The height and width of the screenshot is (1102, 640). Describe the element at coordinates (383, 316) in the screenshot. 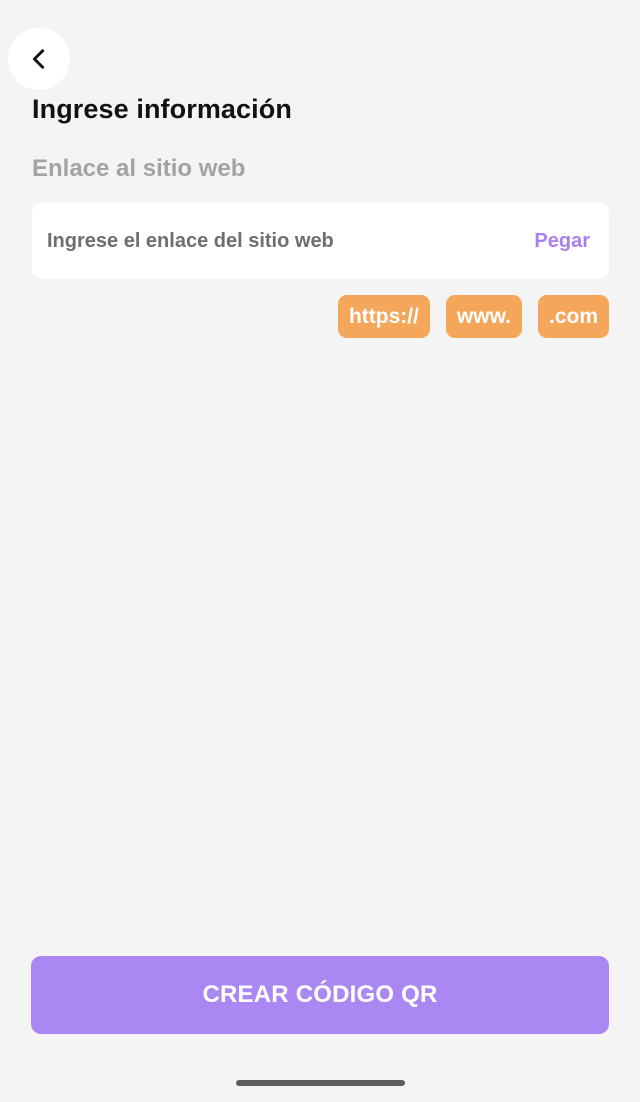

I see `chip-https: https://` at that location.